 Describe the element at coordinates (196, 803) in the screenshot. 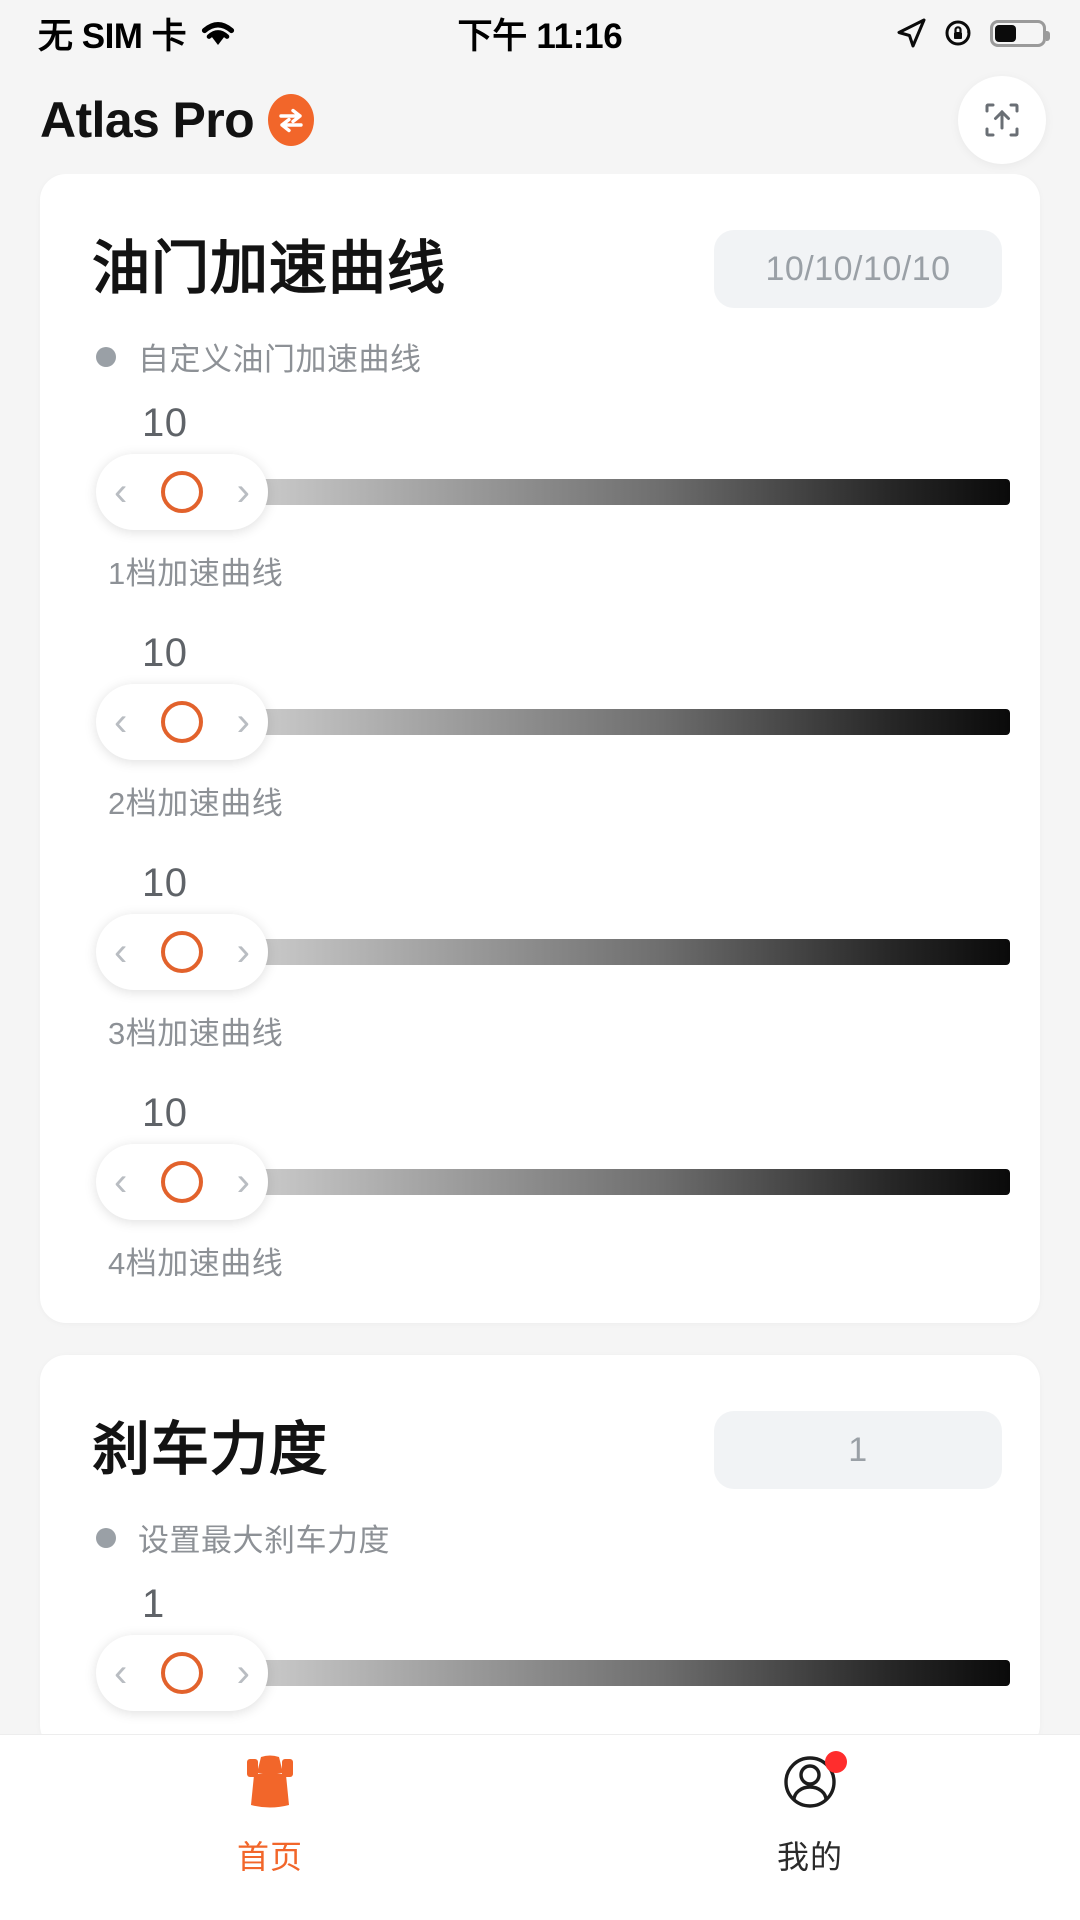

I see `slider-label: 2档加速曲线` at that location.